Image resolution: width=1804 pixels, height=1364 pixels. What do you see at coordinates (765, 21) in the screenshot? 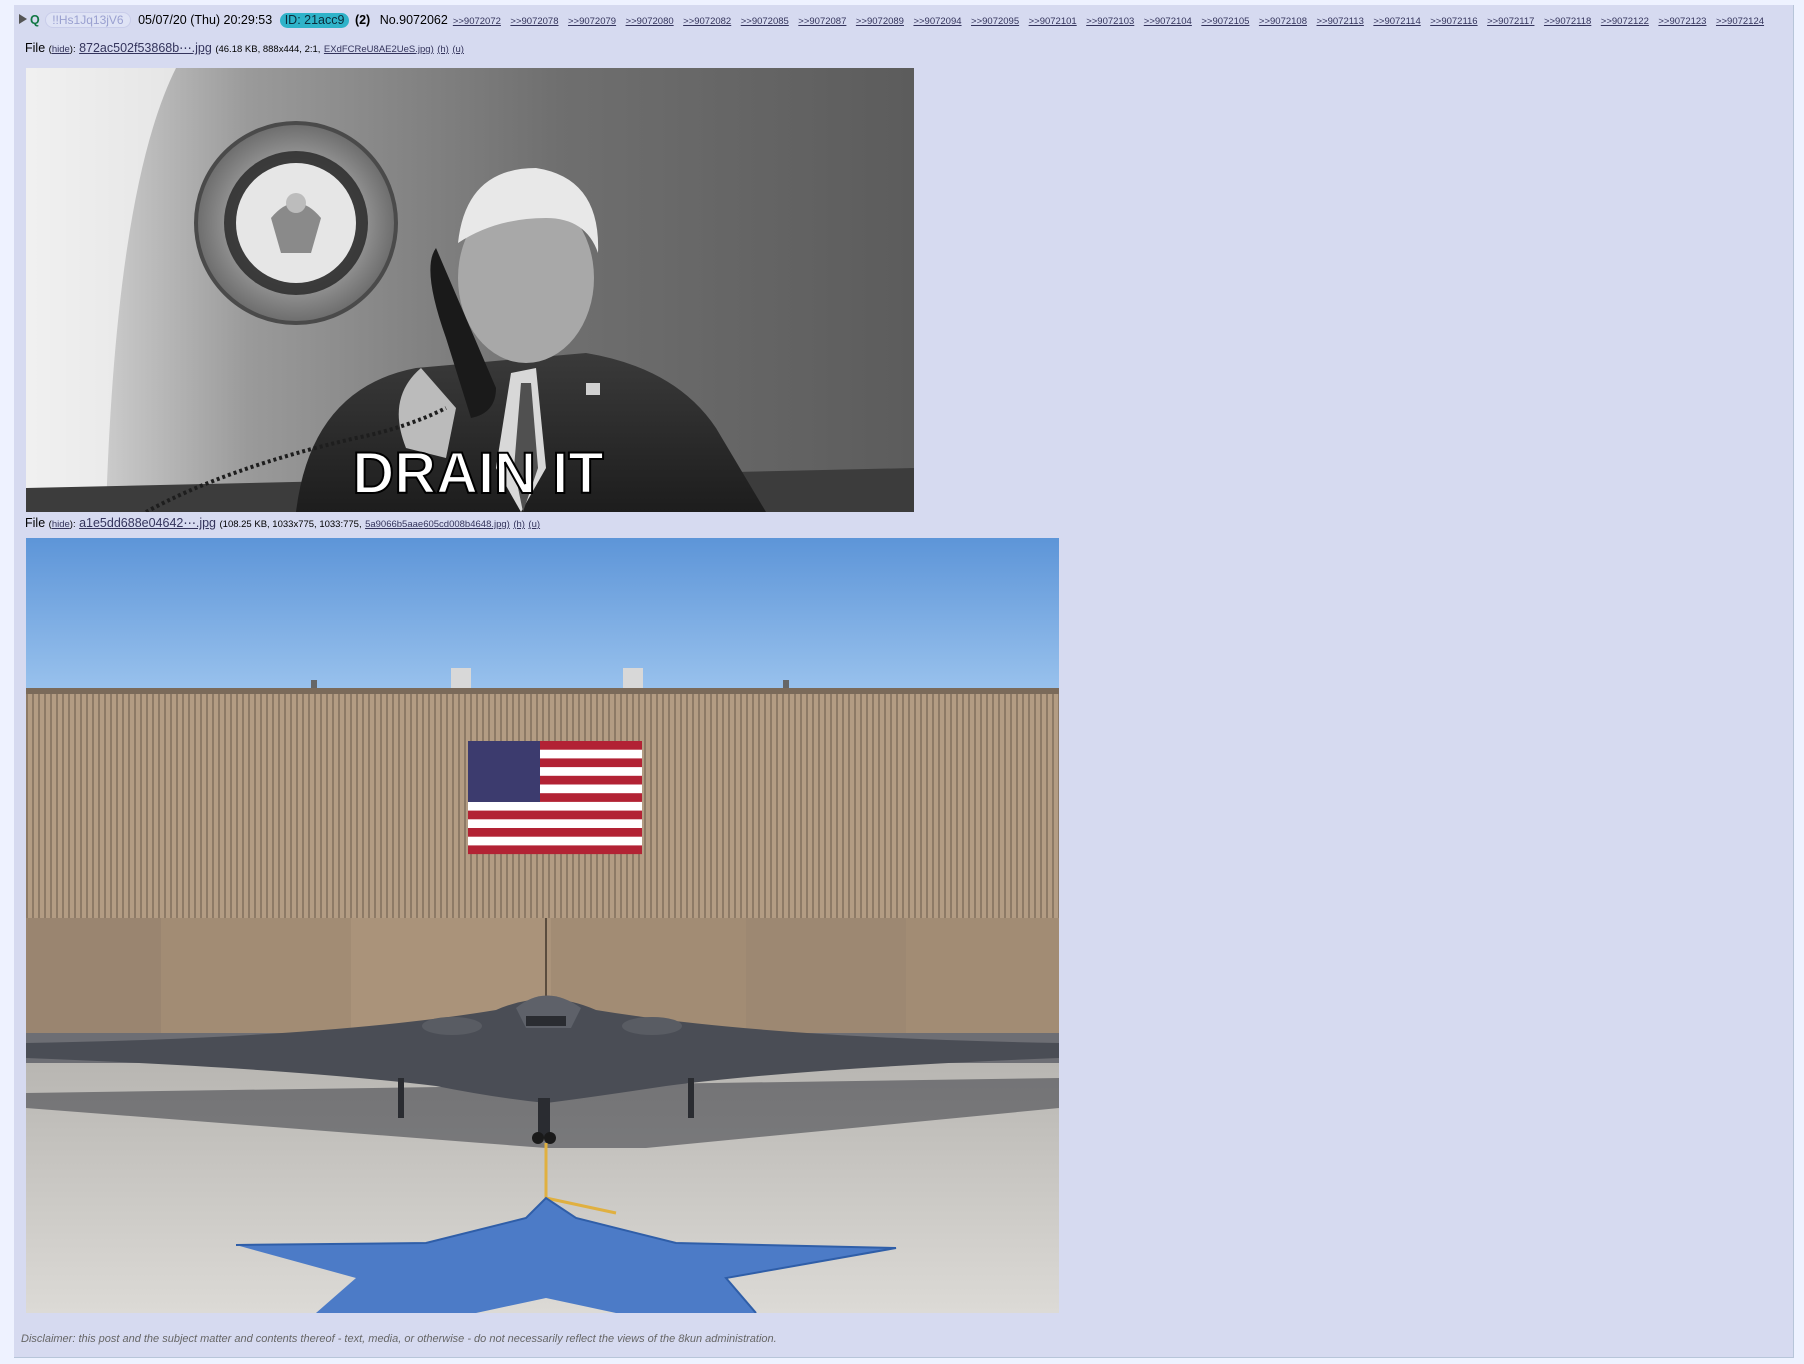
I see `backlink-link: >>9072085` at bounding box center [765, 21].